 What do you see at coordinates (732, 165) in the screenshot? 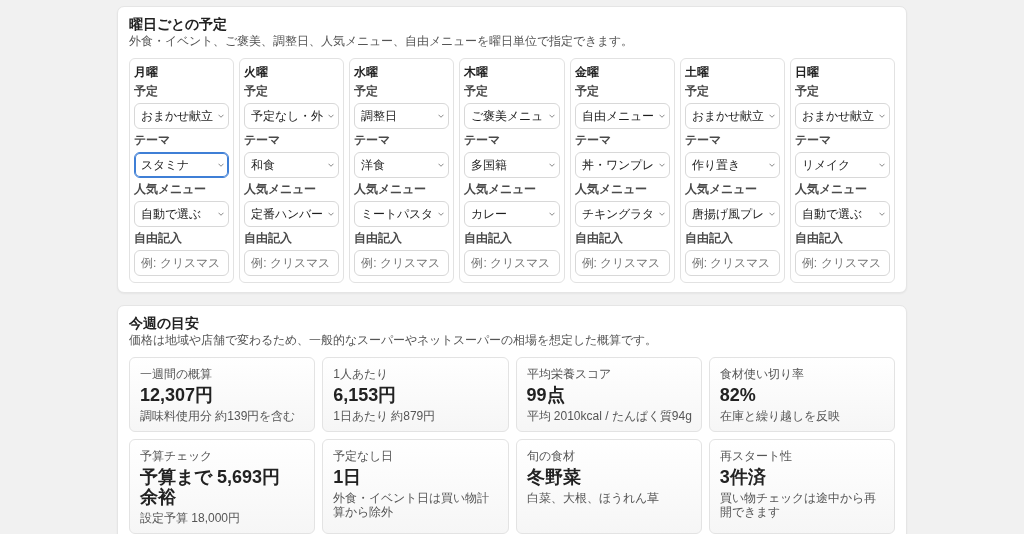
I see `dropdown: 作り置き` at bounding box center [732, 165].